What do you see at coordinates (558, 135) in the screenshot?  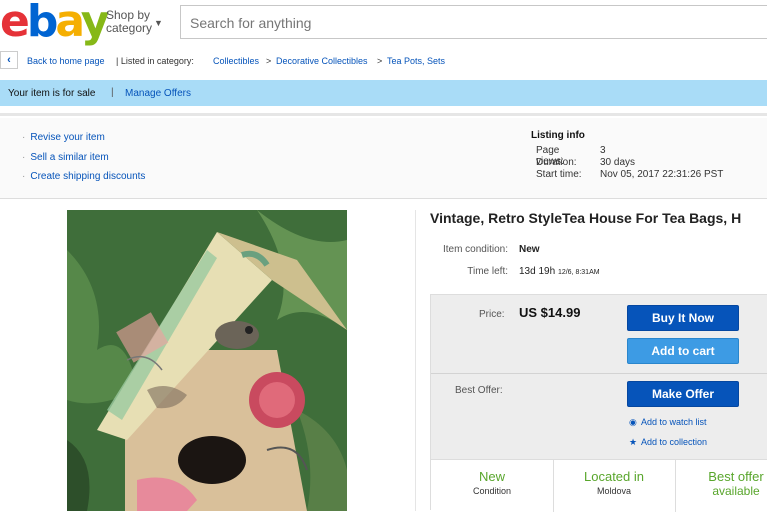 I see `listing-info-heading: Listing info` at bounding box center [558, 135].